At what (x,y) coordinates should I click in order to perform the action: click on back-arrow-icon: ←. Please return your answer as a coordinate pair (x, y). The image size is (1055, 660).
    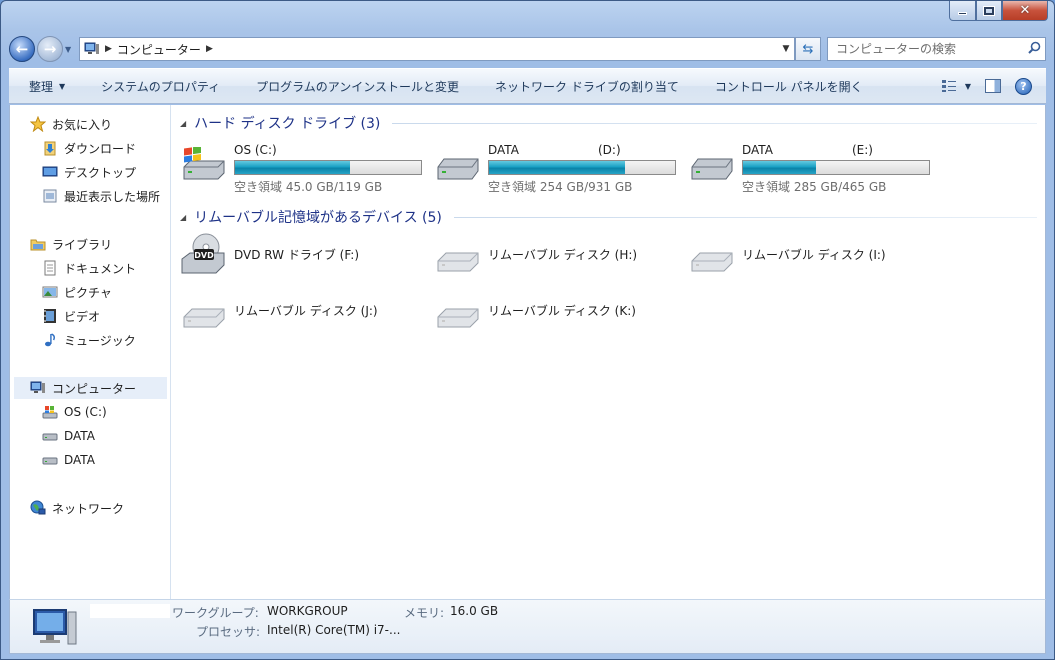
    Looking at the image, I should click on (22, 49).